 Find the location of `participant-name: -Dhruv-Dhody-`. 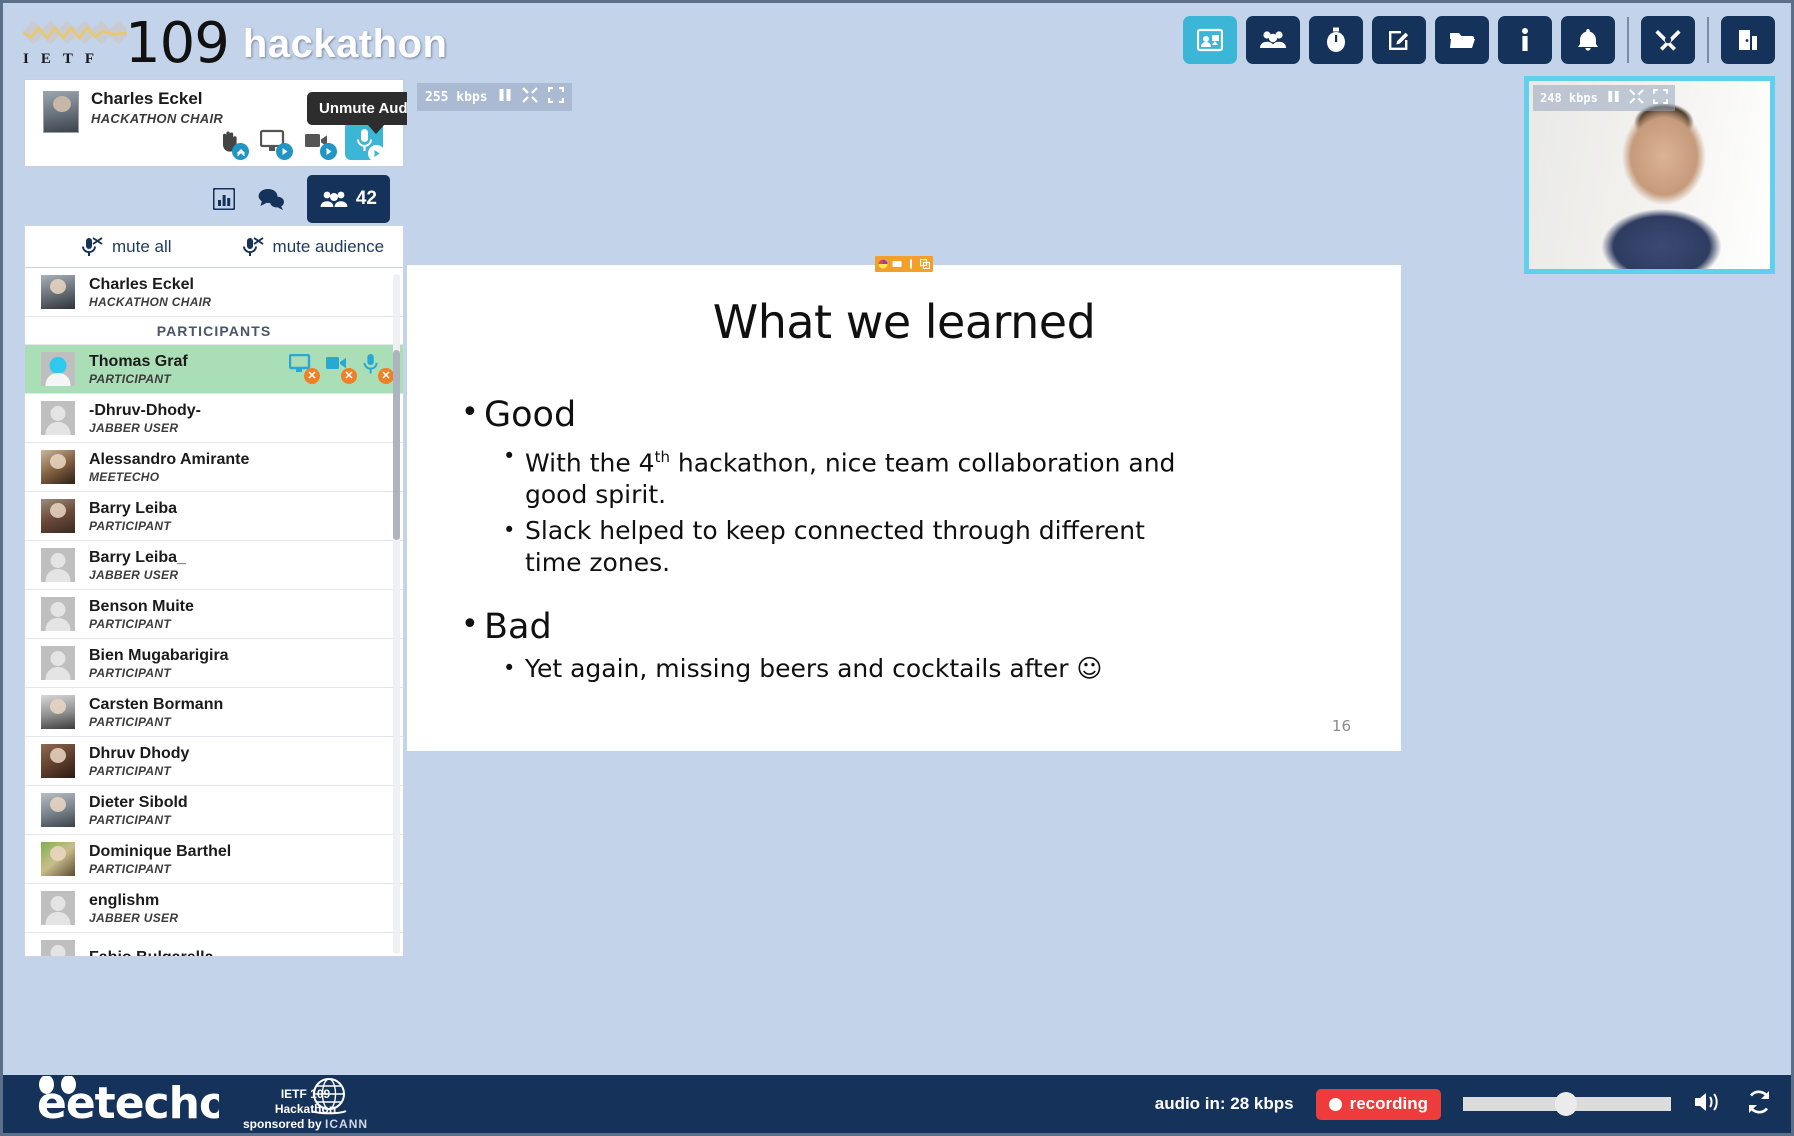

participant-name: -Dhruv-Dhody- is located at coordinates (145, 410).